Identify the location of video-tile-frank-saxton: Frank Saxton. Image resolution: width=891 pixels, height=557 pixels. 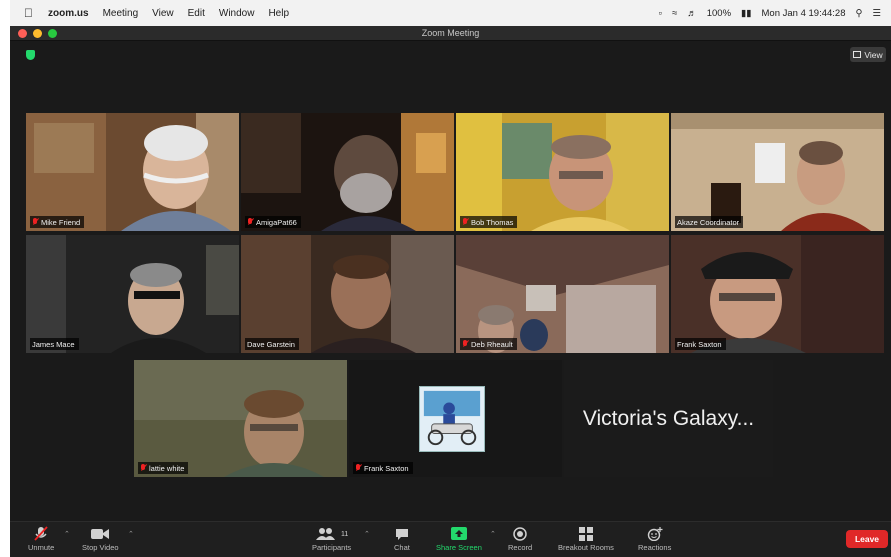
(777, 294).